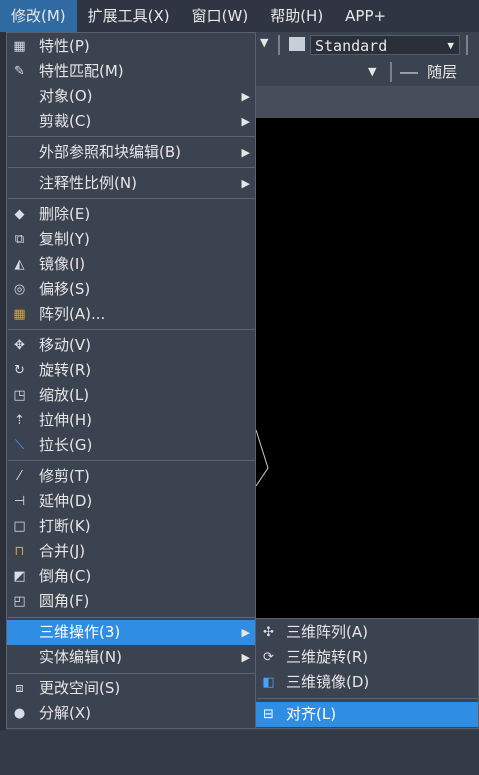 The width and height of the screenshot is (479, 775). What do you see at coordinates (385, 45) in the screenshot?
I see `text-style-combo: Standard ▼` at bounding box center [385, 45].